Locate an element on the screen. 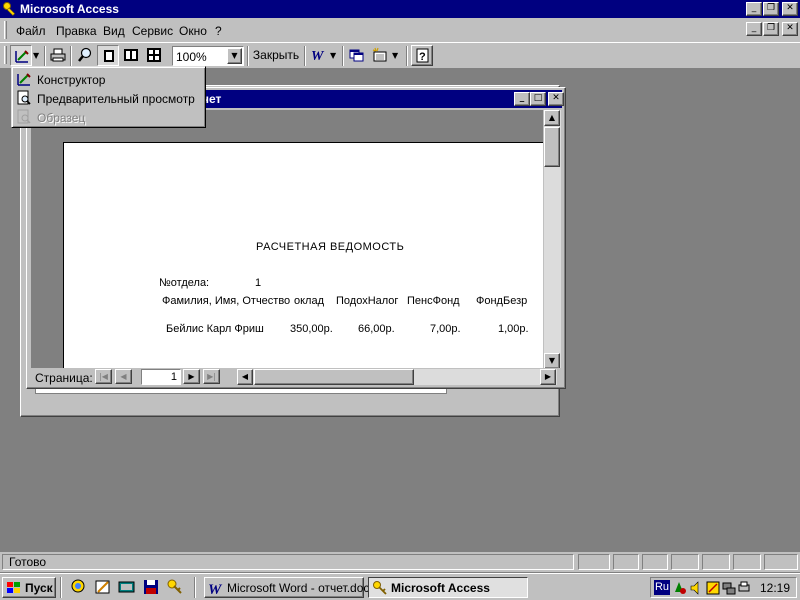 This screenshot has height=600, width=800. menu-help: ? is located at coordinates (218, 31).